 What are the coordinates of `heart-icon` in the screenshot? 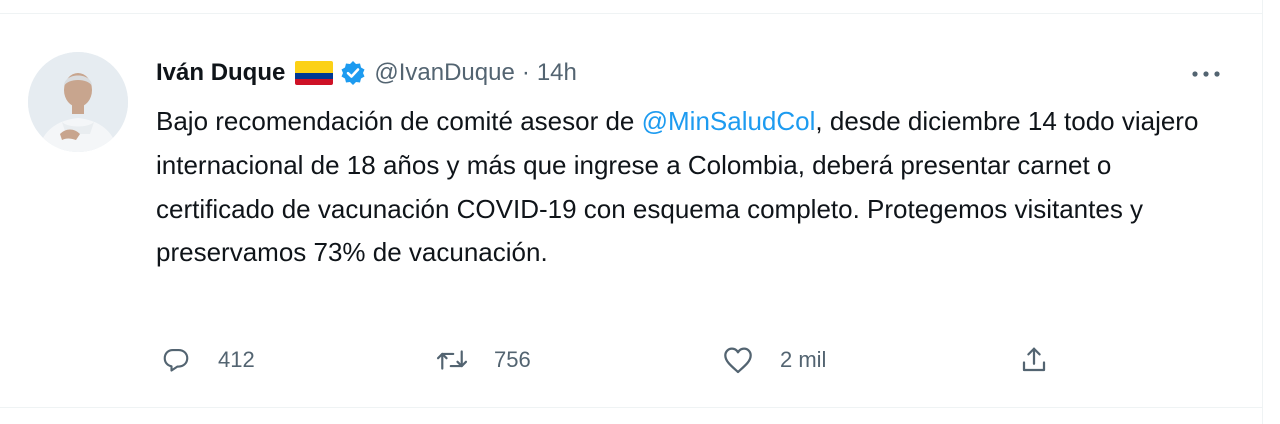 It's located at (738, 360).